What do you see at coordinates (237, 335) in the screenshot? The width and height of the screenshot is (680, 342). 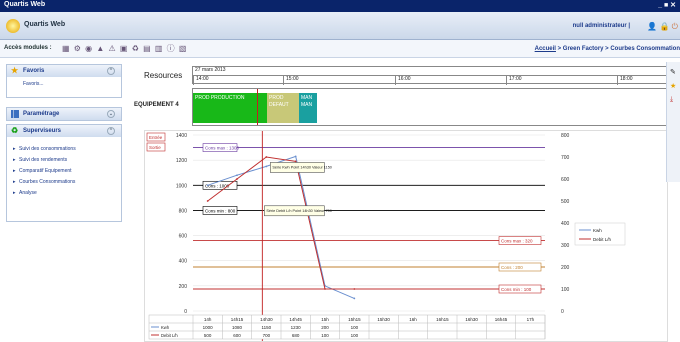 I see `table-cell: 600` at bounding box center [237, 335].